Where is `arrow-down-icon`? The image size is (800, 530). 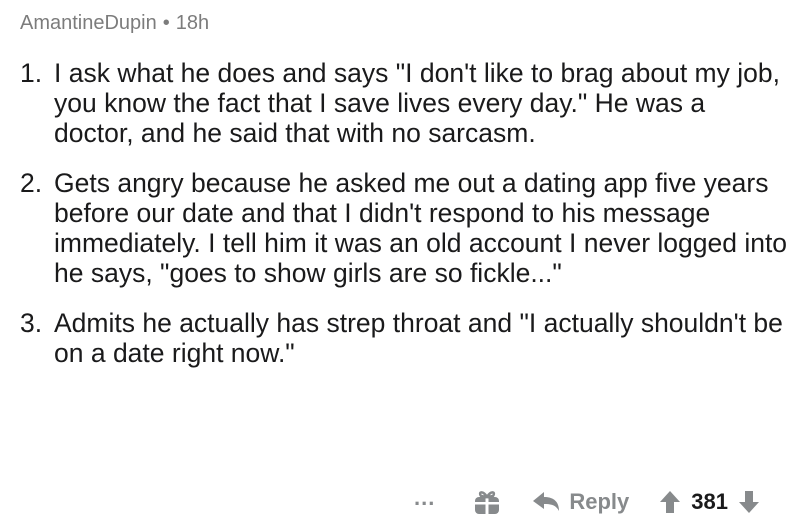 arrow-down-icon is located at coordinates (749, 502).